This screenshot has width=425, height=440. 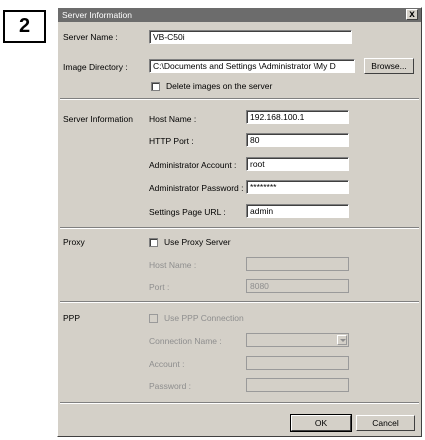 What do you see at coordinates (173, 119) in the screenshot?
I see `host-name-label: Host Name :` at bounding box center [173, 119].